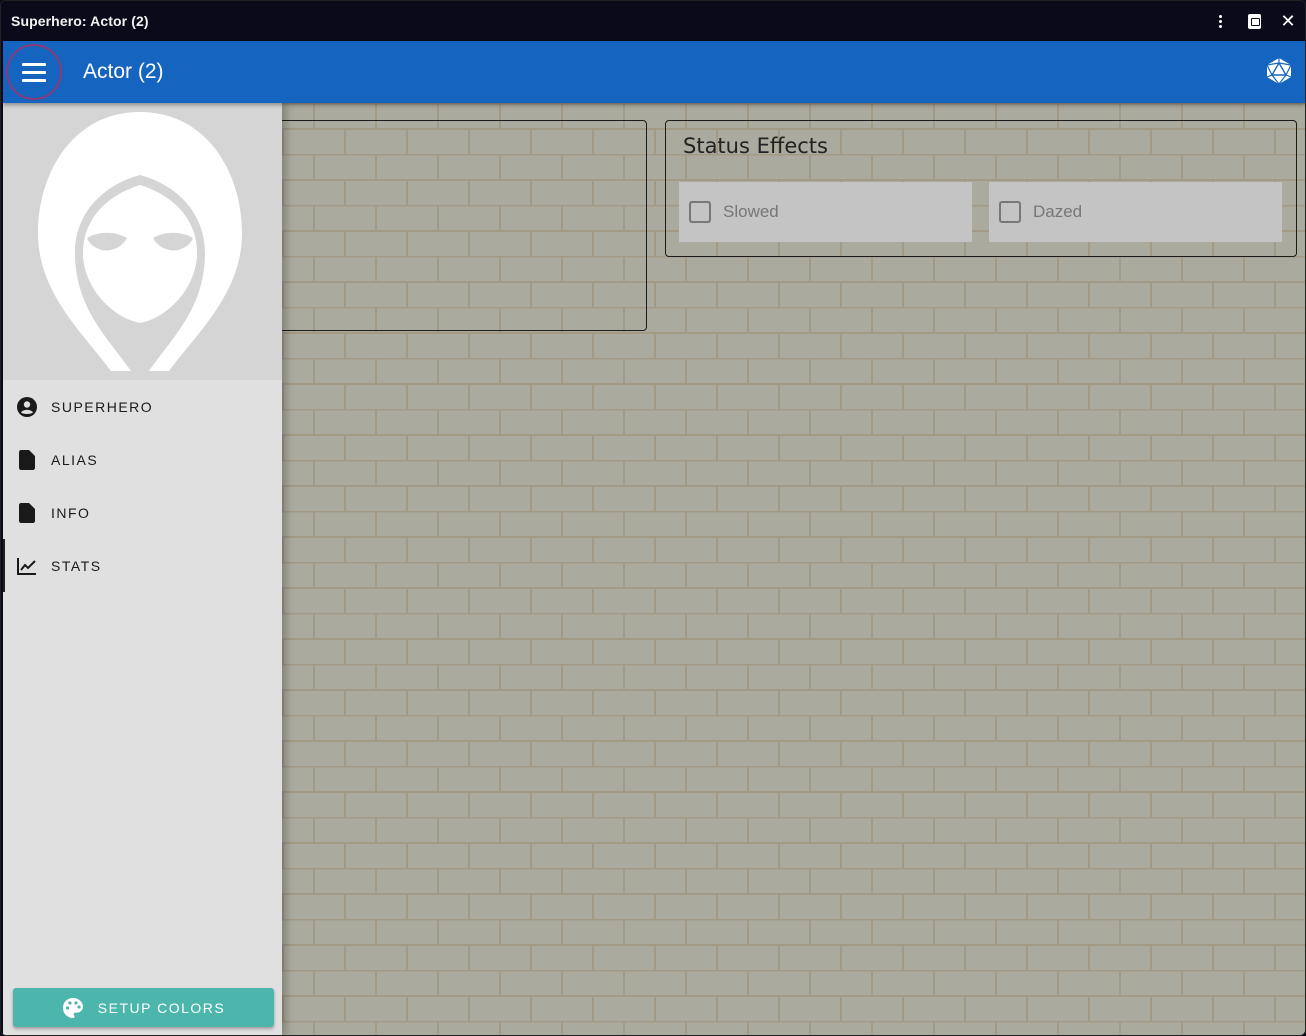 The image size is (1306, 1036). Describe the element at coordinates (654, 72) in the screenshot. I see `app-bar: Actor (2)` at that location.